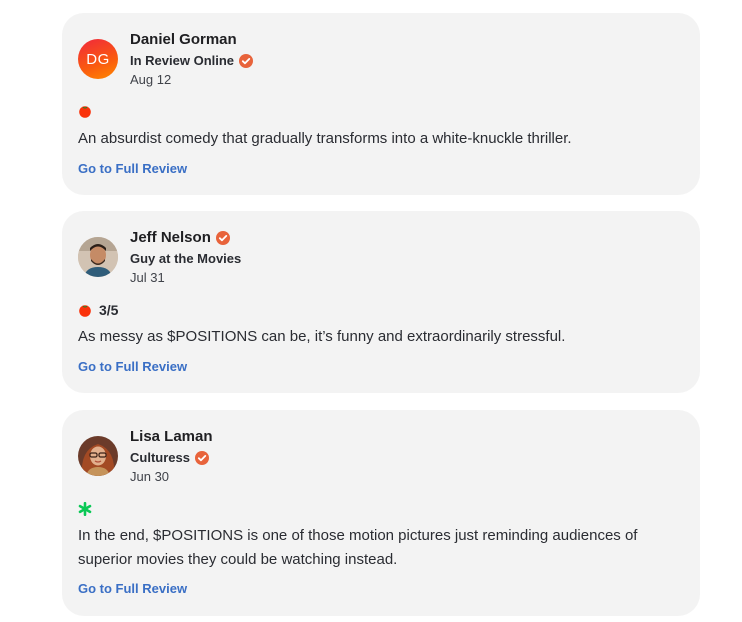 Image resolution: width=742 pixels, height=622 pixels. I want to click on publication-label: Guy at the Movies, so click(186, 258).